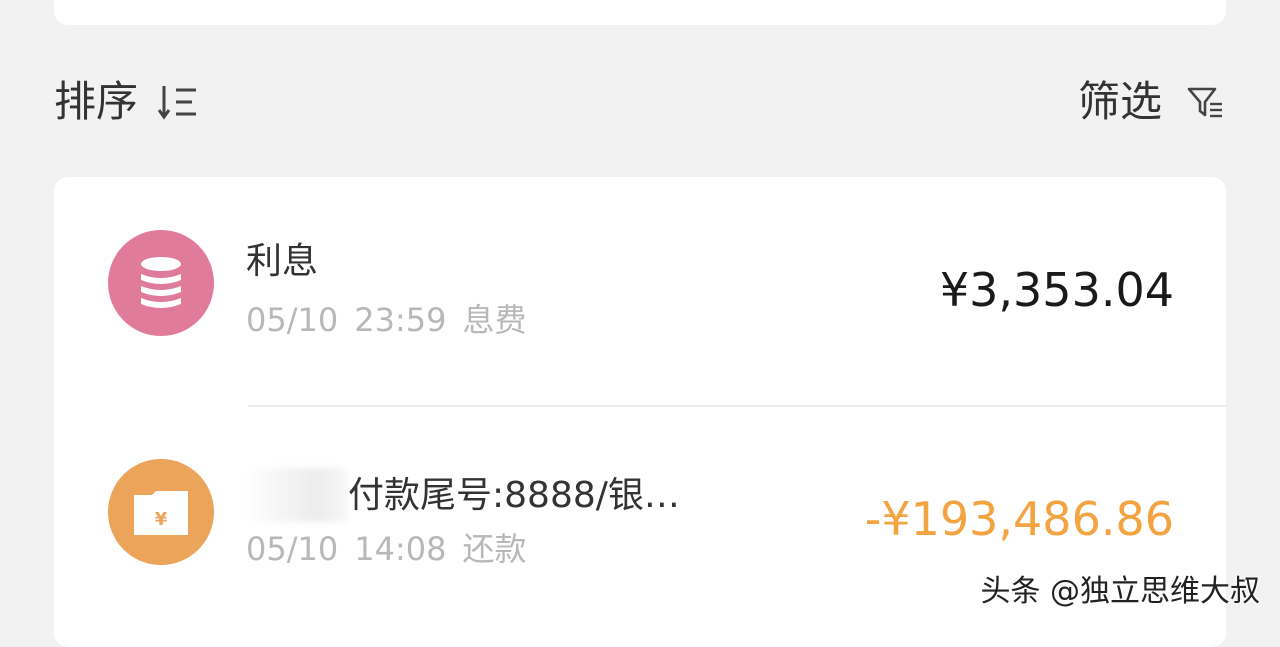  Describe the element at coordinates (1019, 519) in the screenshot. I see `transaction-amount: -¥193,486.86` at that location.